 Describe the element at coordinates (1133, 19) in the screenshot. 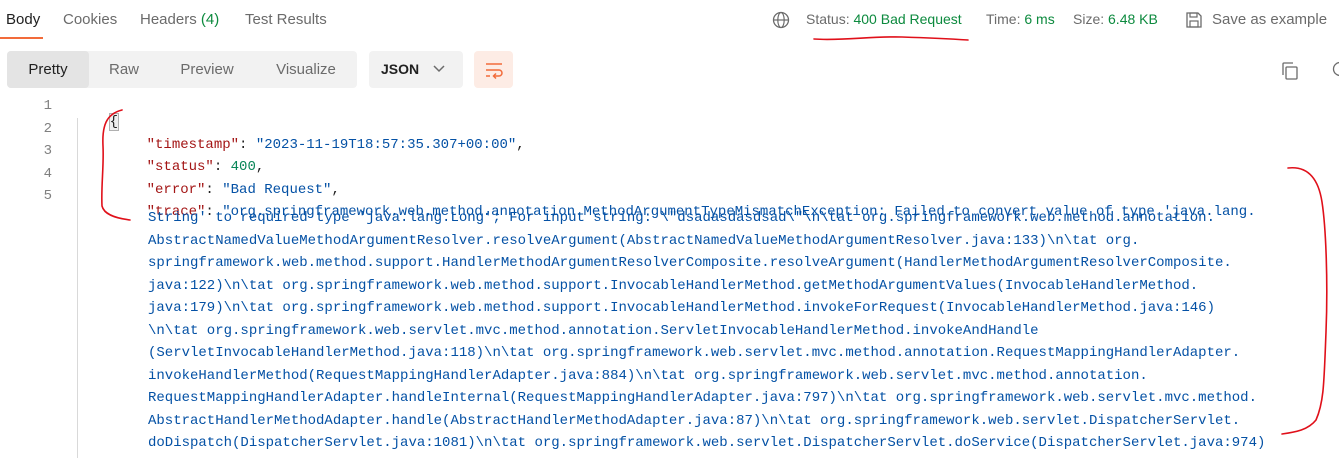

I see `size-value: 6.48 KB` at that location.